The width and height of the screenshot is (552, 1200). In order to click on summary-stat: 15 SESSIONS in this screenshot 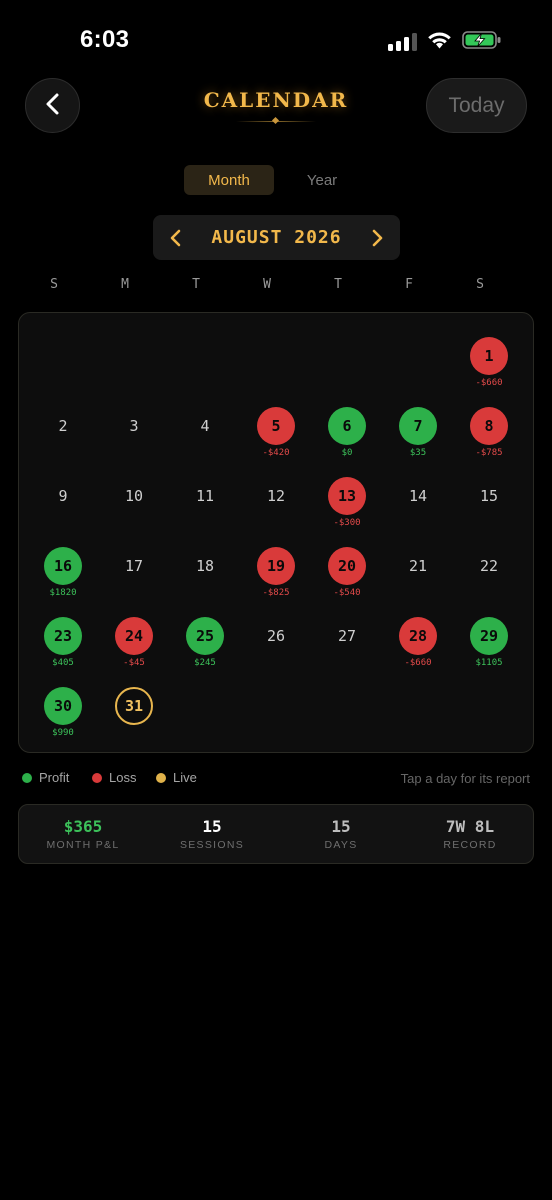, I will do `click(212, 834)`.